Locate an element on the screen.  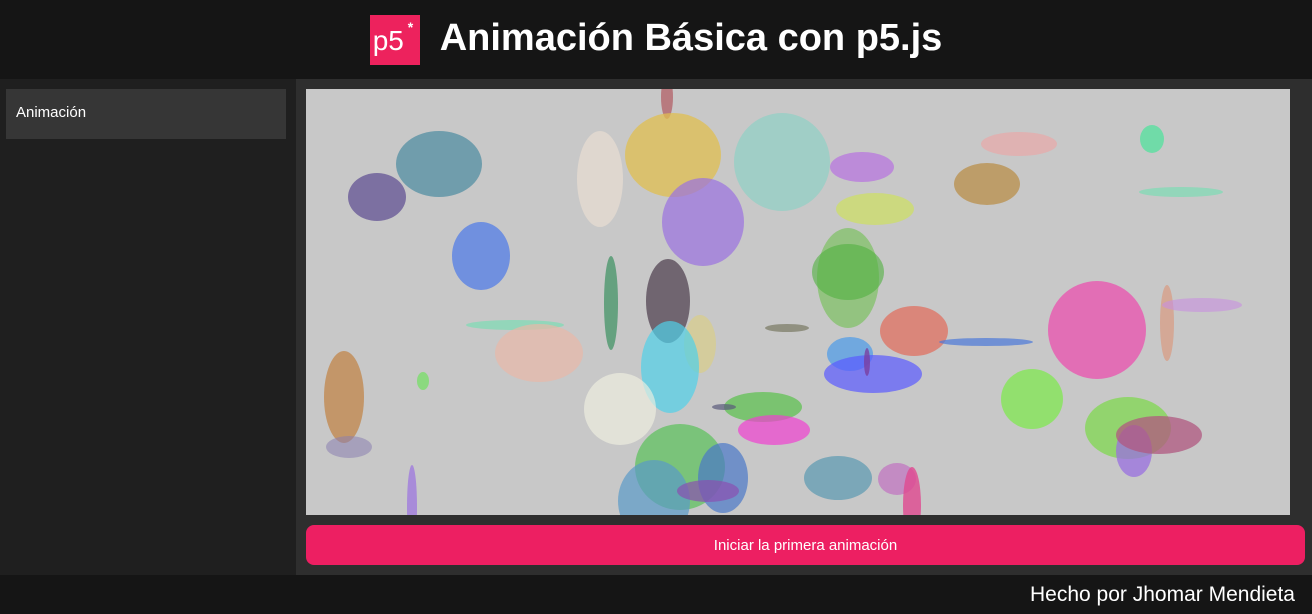
p5-logo: p5 * is located at coordinates (394, 39).